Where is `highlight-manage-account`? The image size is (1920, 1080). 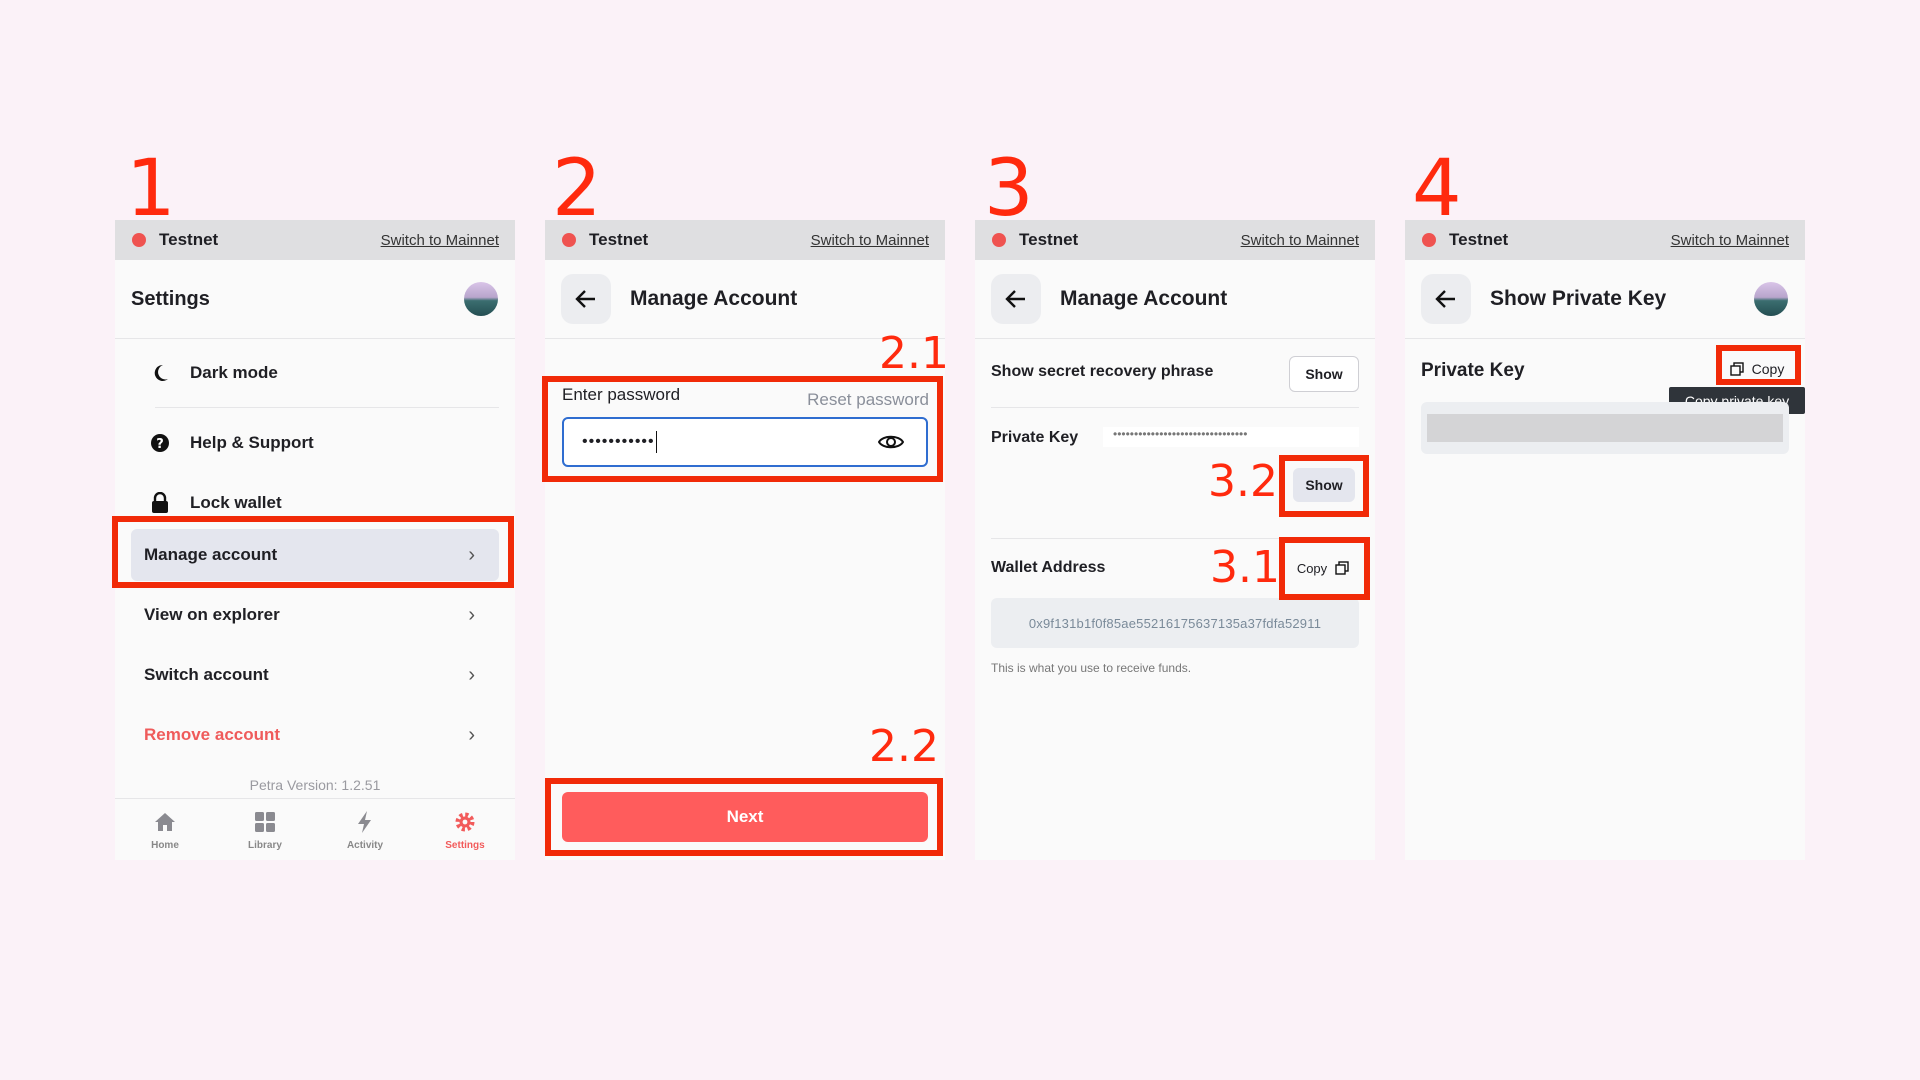
highlight-manage-account is located at coordinates (313, 552).